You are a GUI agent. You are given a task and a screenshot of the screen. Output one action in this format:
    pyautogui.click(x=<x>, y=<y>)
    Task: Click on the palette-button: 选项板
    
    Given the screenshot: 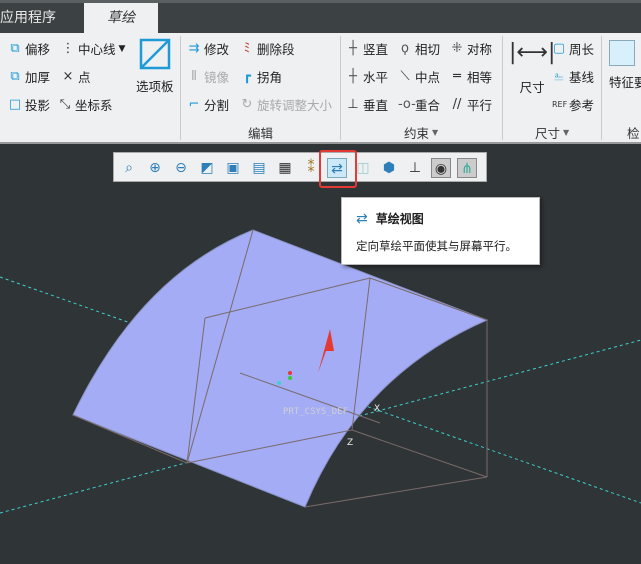 What is the action you would take?
    pyautogui.click(x=155, y=66)
    